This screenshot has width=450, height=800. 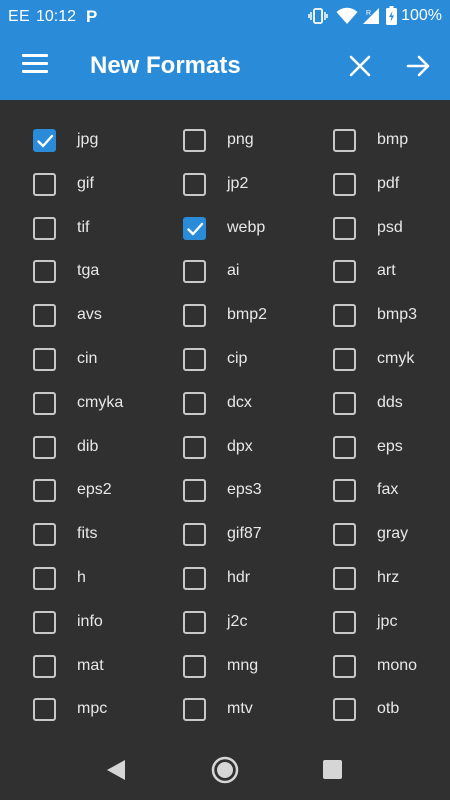 What do you see at coordinates (225, 315) in the screenshot?
I see `format-option-bmp2: bmp2` at bounding box center [225, 315].